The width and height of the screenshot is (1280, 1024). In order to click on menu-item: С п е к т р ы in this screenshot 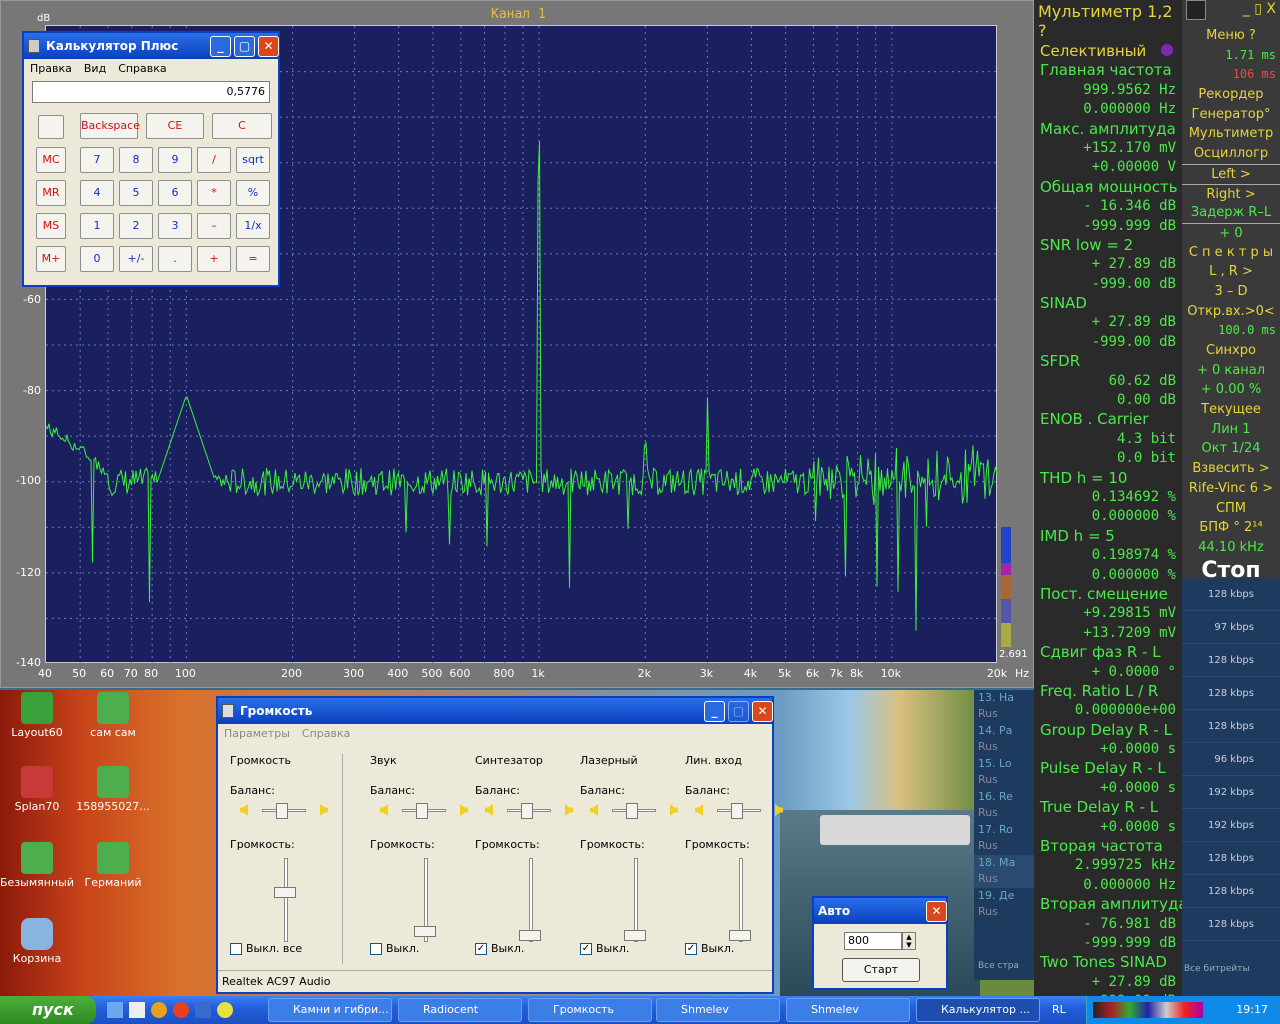, I will do `click(1231, 253)`.